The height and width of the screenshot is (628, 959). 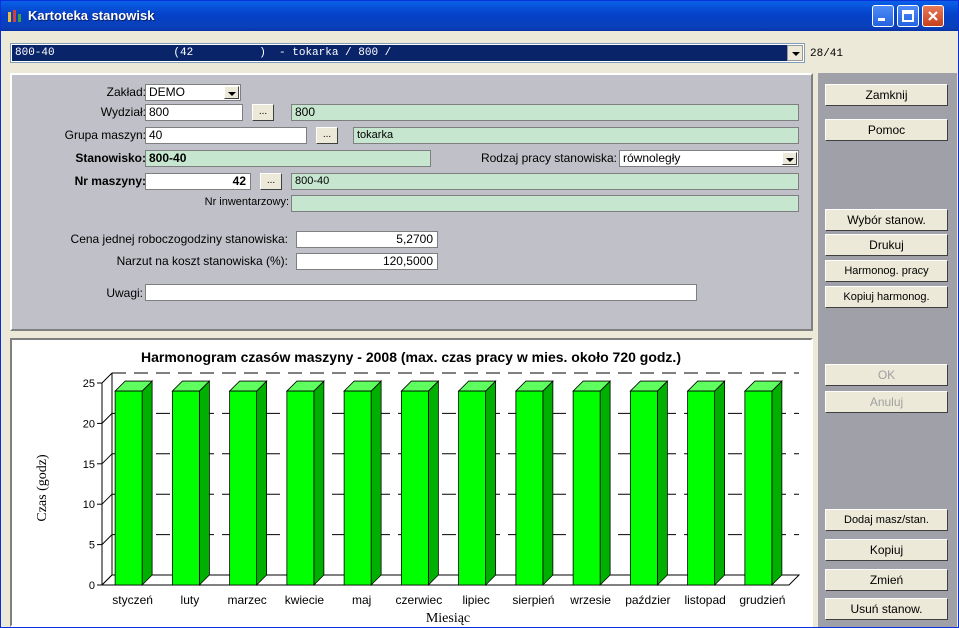 What do you see at coordinates (92, 546) in the screenshot?
I see `y-tick-label: 5` at bounding box center [92, 546].